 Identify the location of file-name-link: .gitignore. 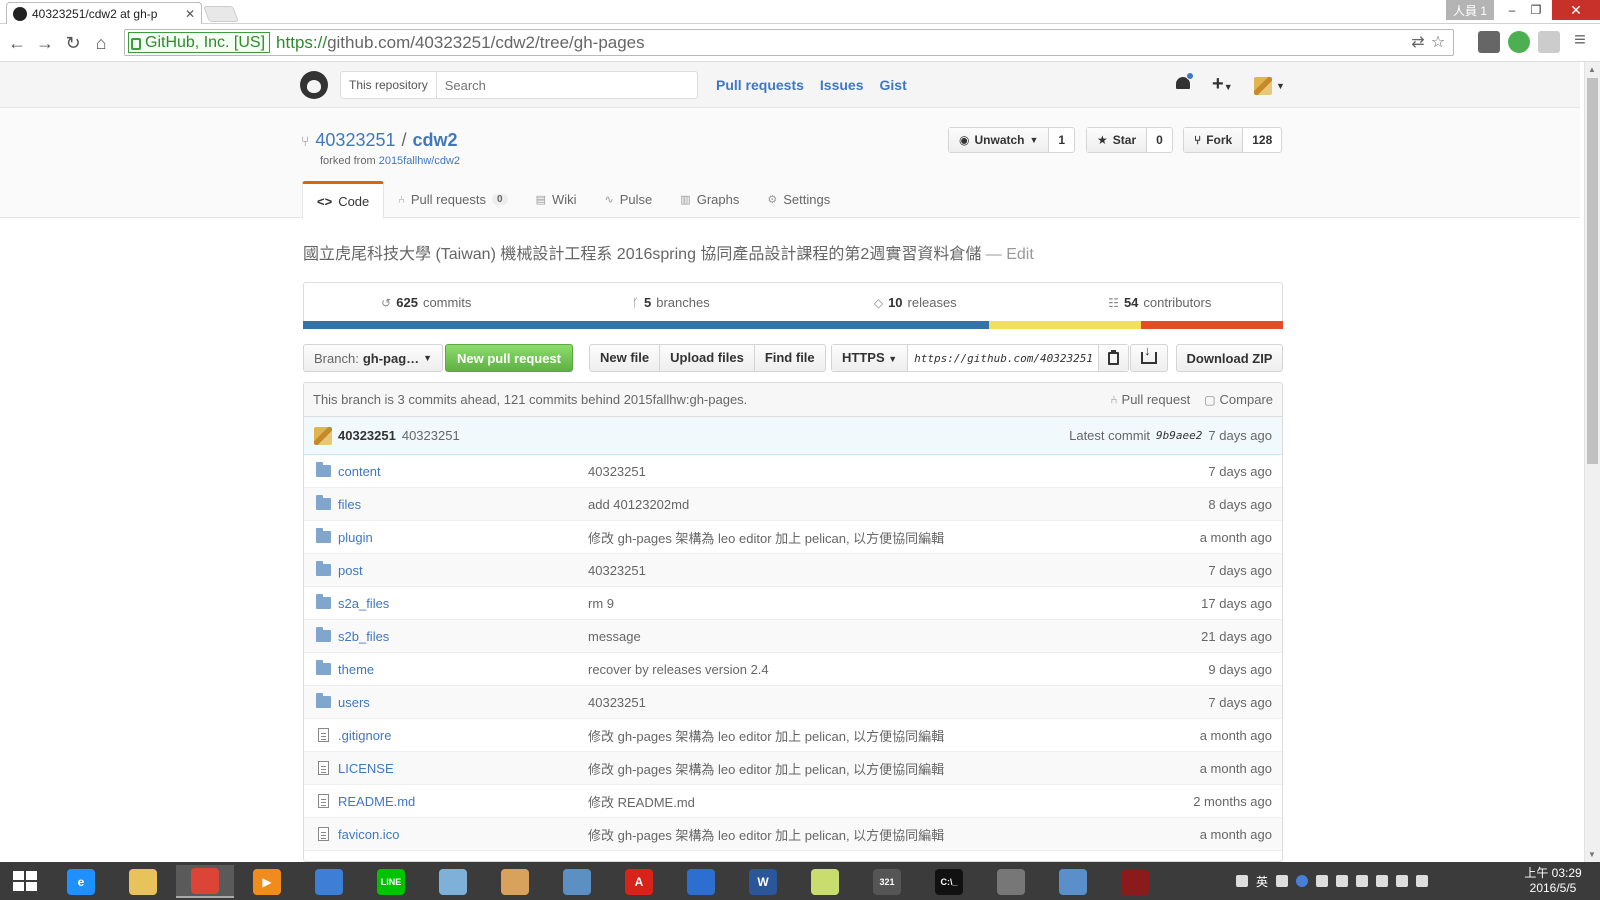
(463, 735).